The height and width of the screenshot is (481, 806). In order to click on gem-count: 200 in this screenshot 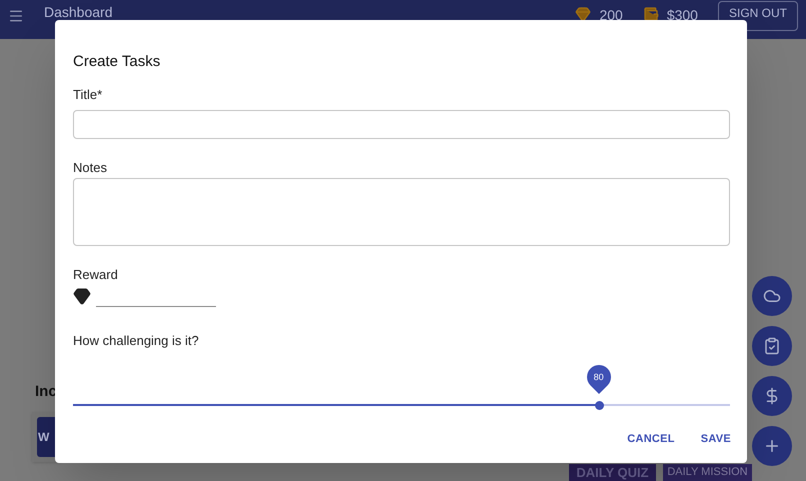, I will do `click(611, 15)`.